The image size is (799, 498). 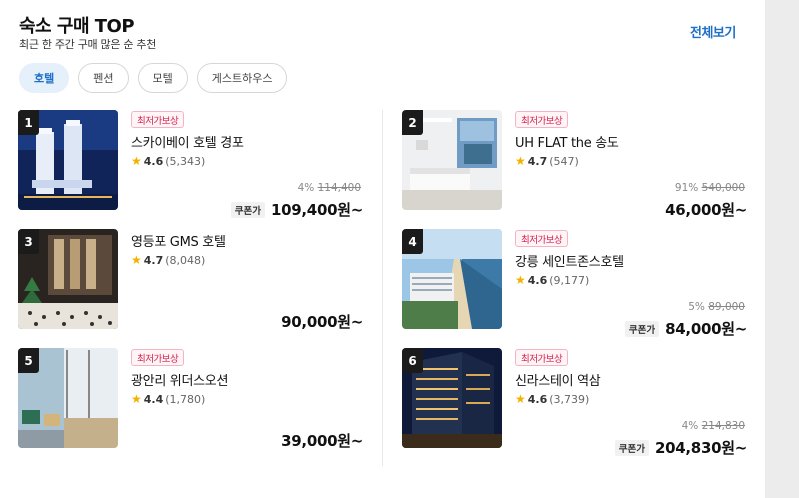 I want to click on rating: ★ 4.7 (8,048), so click(x=168, y=260).